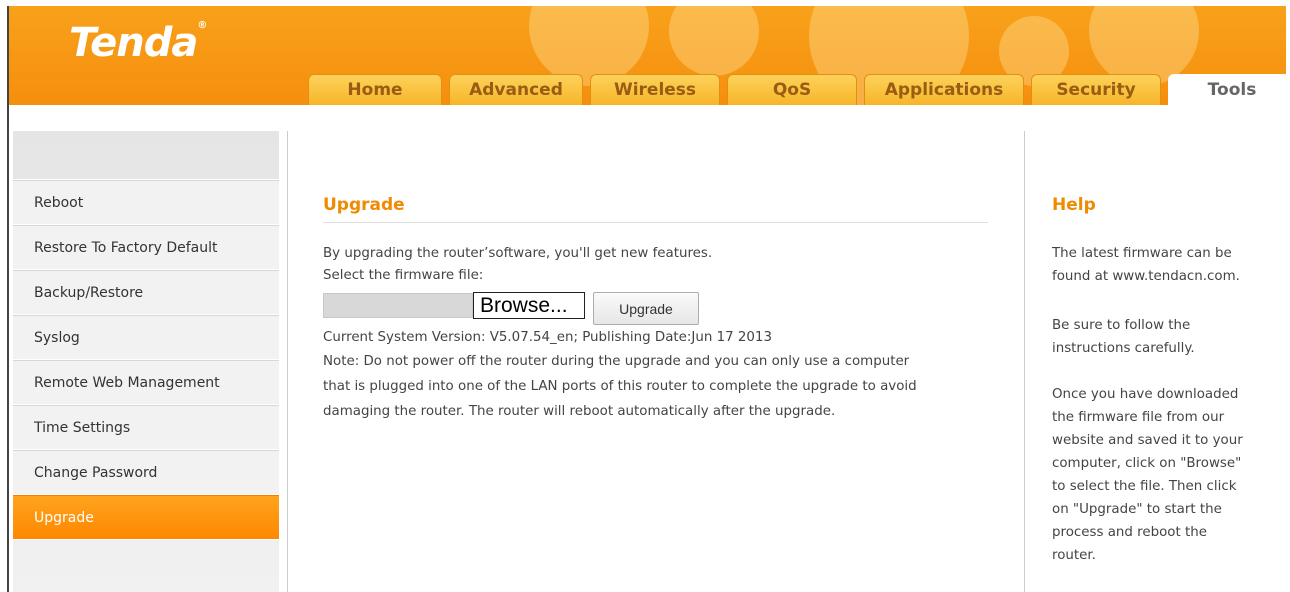 The height and width of the screenshot is (592, 1290). Describe the element at coordinates (944, 89) in the screenshot. I see `tab-applications: Applications` at that location.